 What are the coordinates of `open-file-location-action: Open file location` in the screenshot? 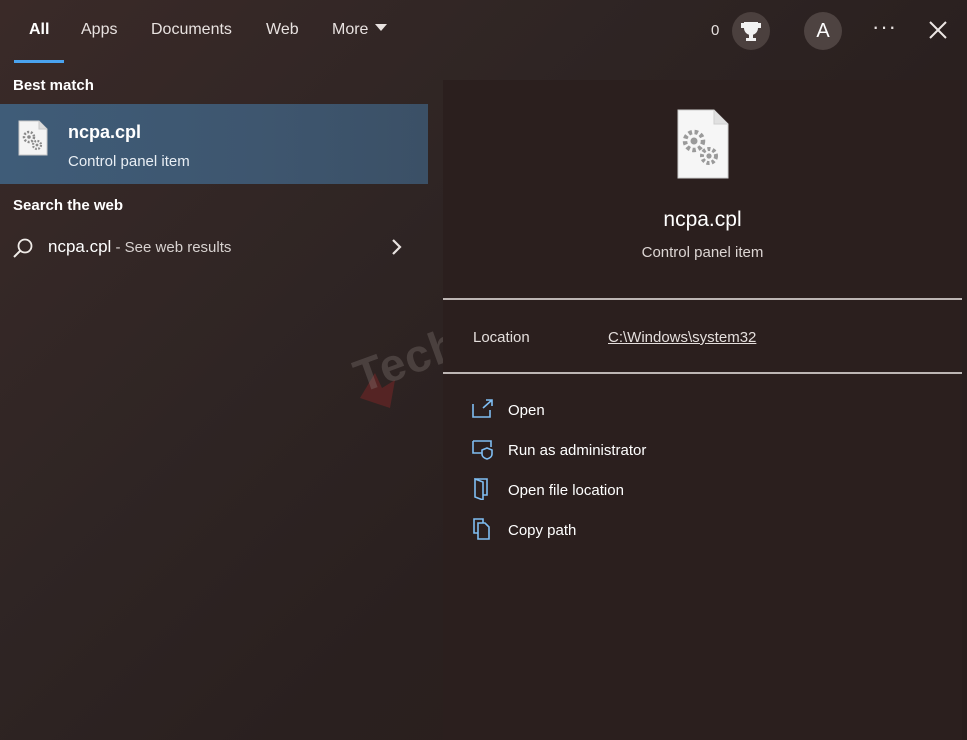 It's located at (621, 491).